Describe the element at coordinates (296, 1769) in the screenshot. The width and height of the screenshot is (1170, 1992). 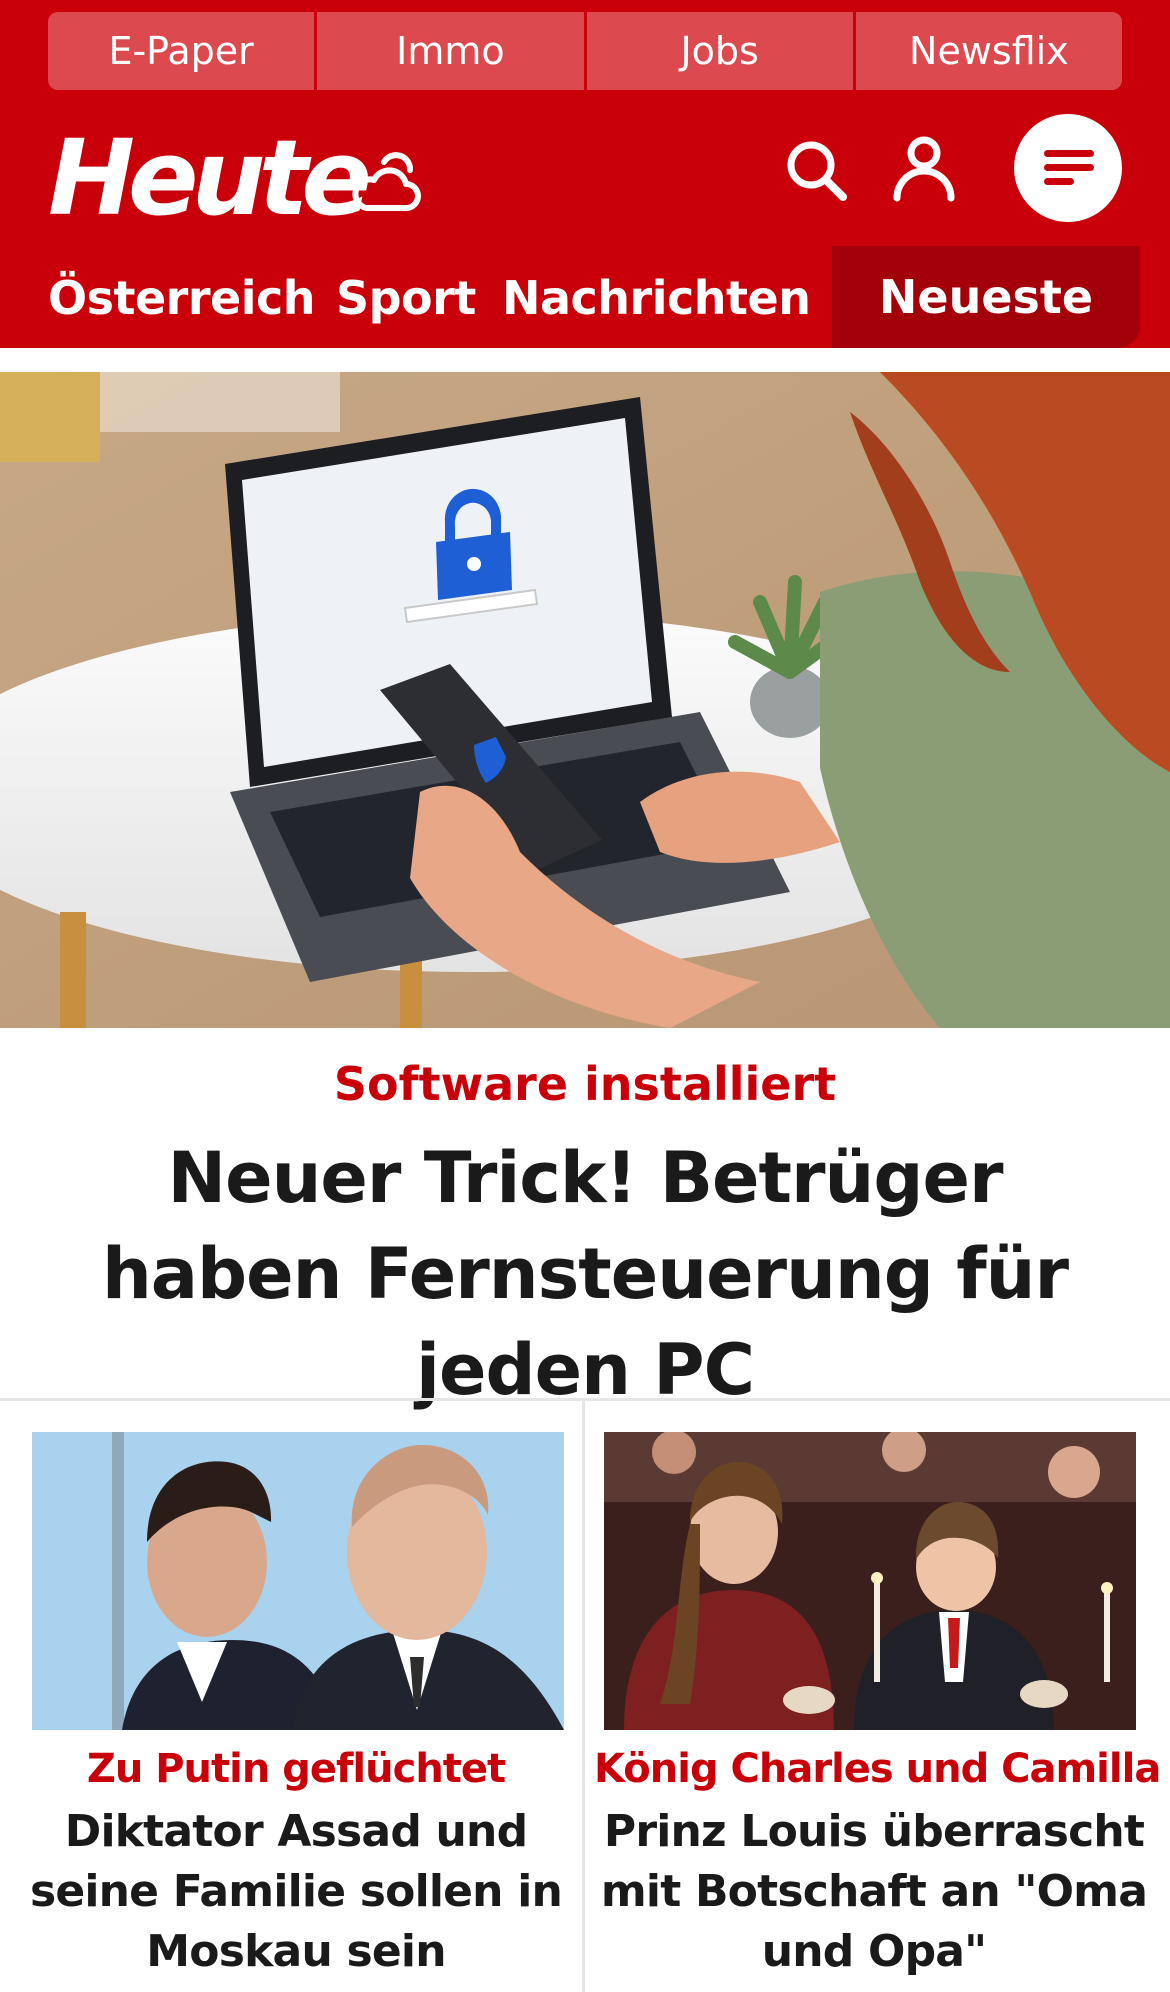
I see `teaser-kicker-assad: Zu Putin geflüchtet` at that location.